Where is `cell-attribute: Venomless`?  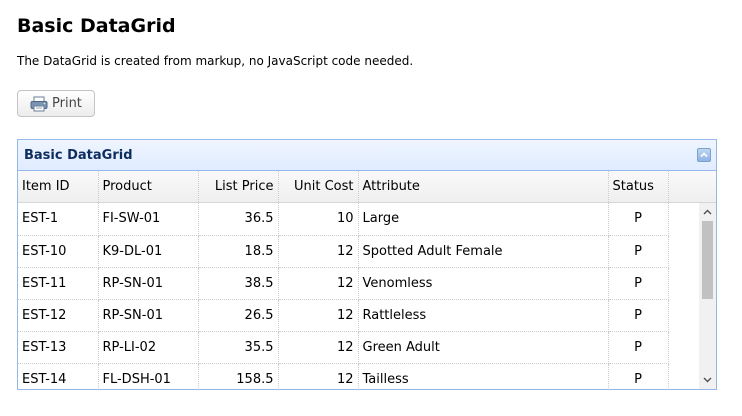
cell-attribute: Venomless is located at coordinates (483, 283).